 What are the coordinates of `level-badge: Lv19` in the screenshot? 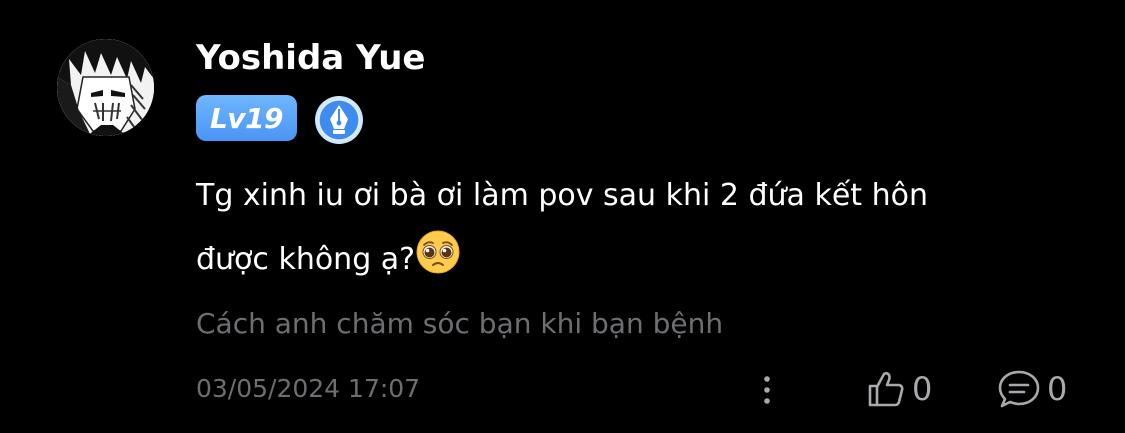 It's located at (246, 118).